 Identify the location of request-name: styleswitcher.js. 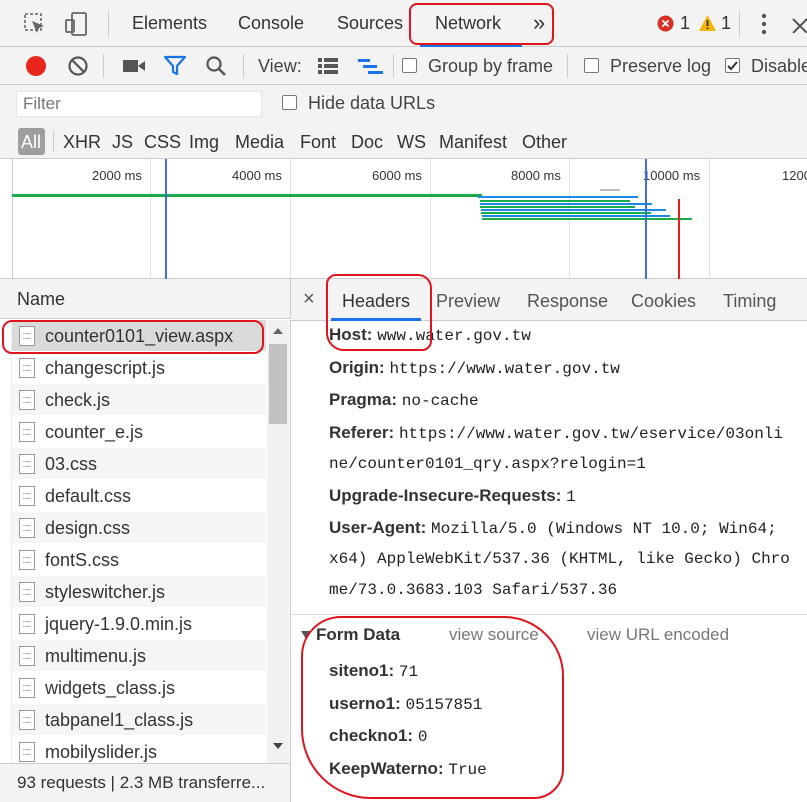
(105, 592).